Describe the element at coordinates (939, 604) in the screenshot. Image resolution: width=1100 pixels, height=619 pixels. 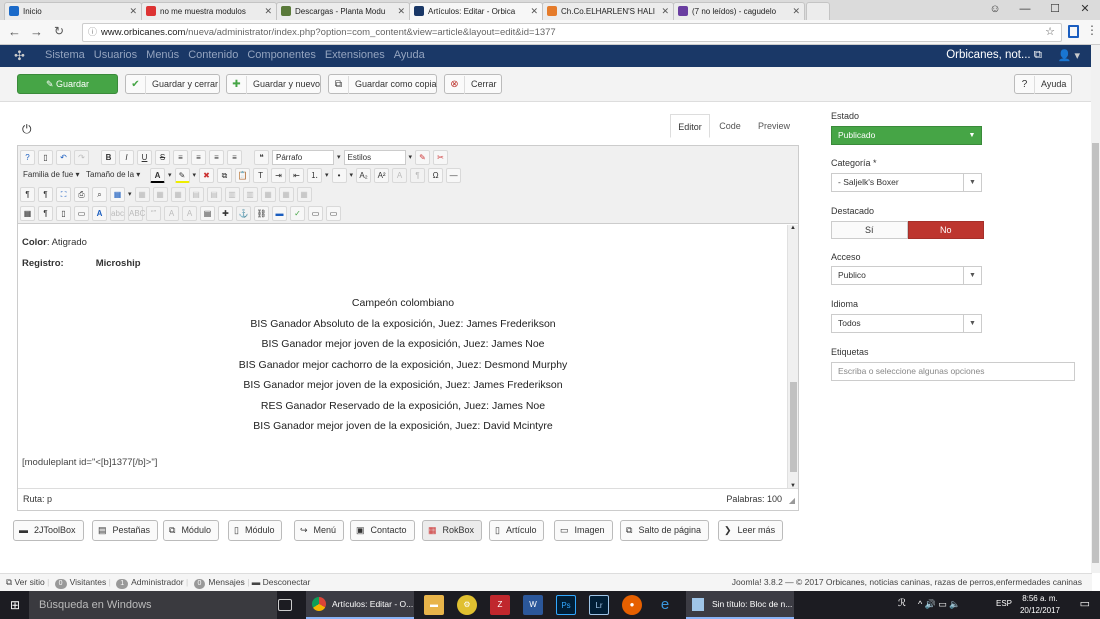
I see `system-tray-icons: ^ 🔊 ▭ 🔈` at that location.